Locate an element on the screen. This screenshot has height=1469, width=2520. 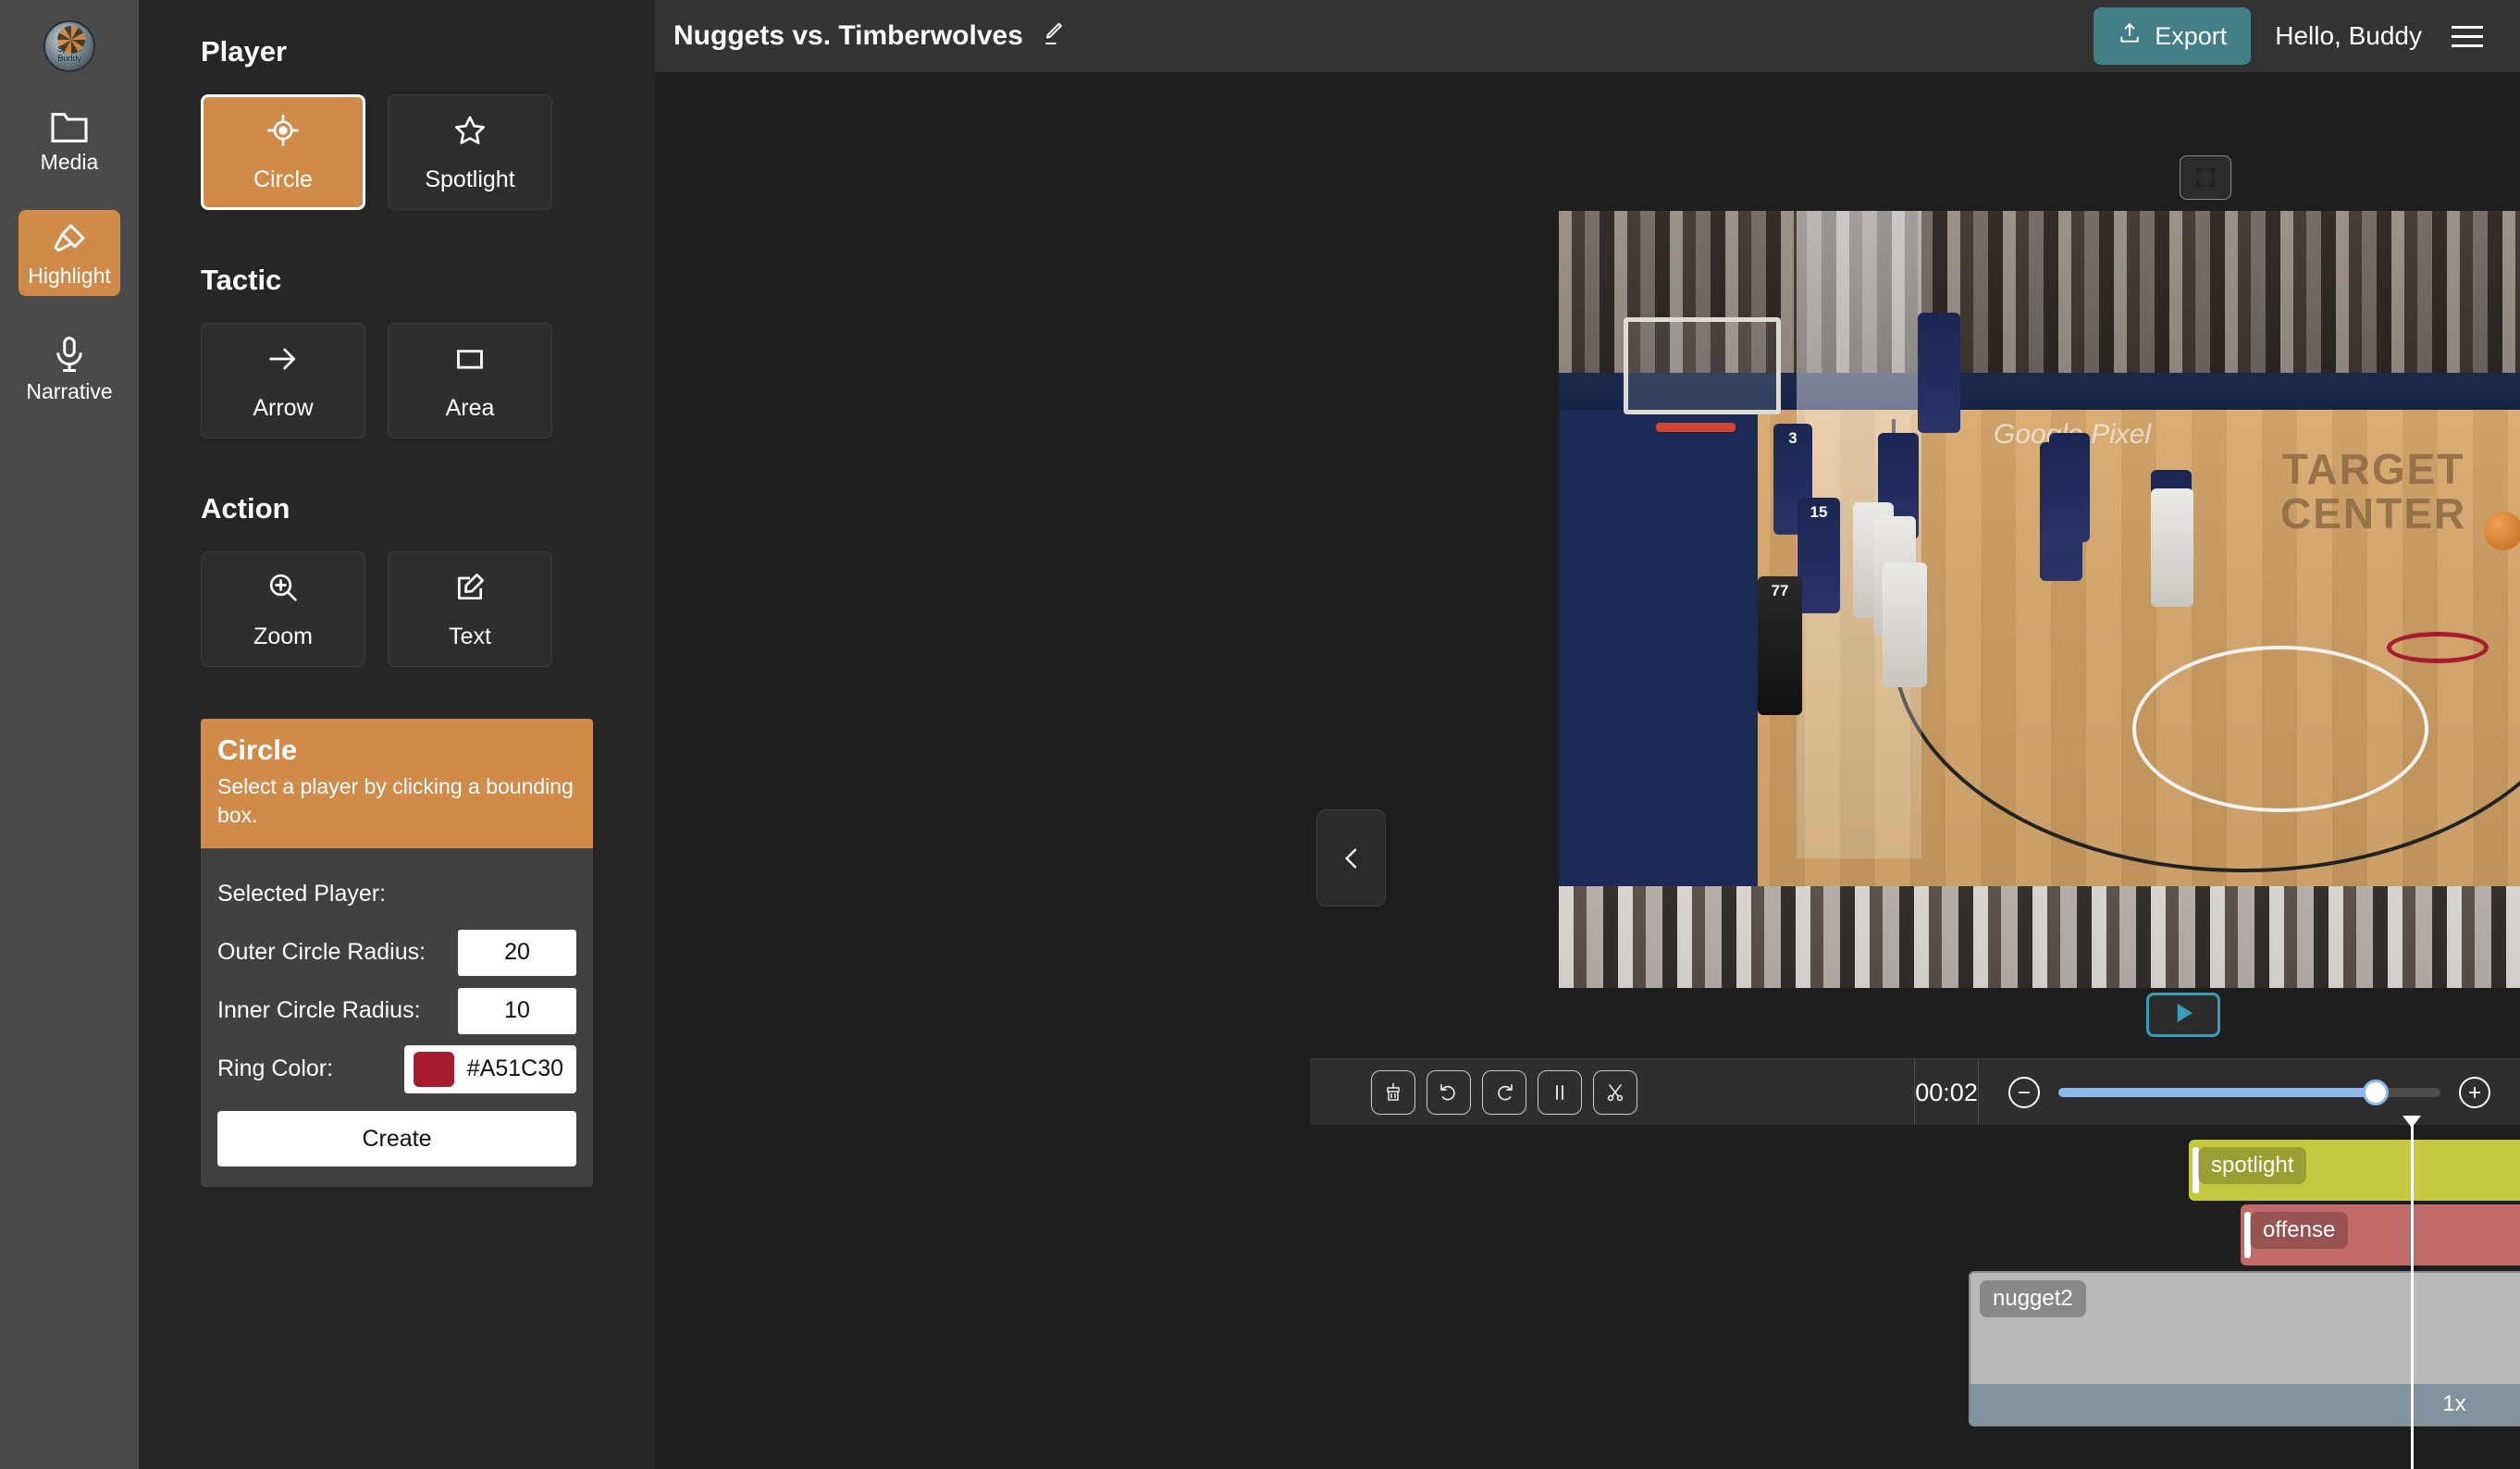
tool-text: Text is located at coordinates (470, 609).